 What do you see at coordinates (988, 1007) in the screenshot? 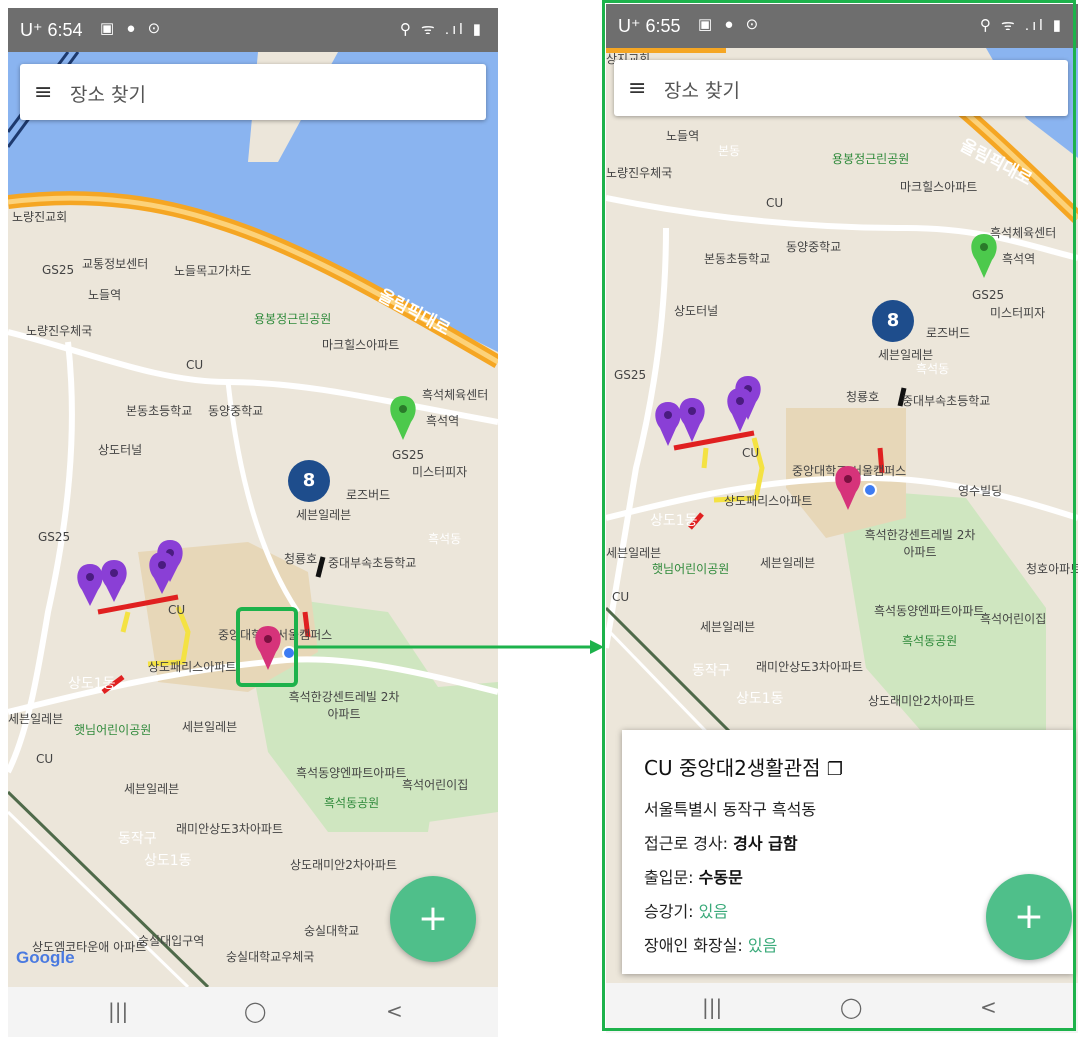
I see `back-icon: <` at bounding box center [988, 1007].